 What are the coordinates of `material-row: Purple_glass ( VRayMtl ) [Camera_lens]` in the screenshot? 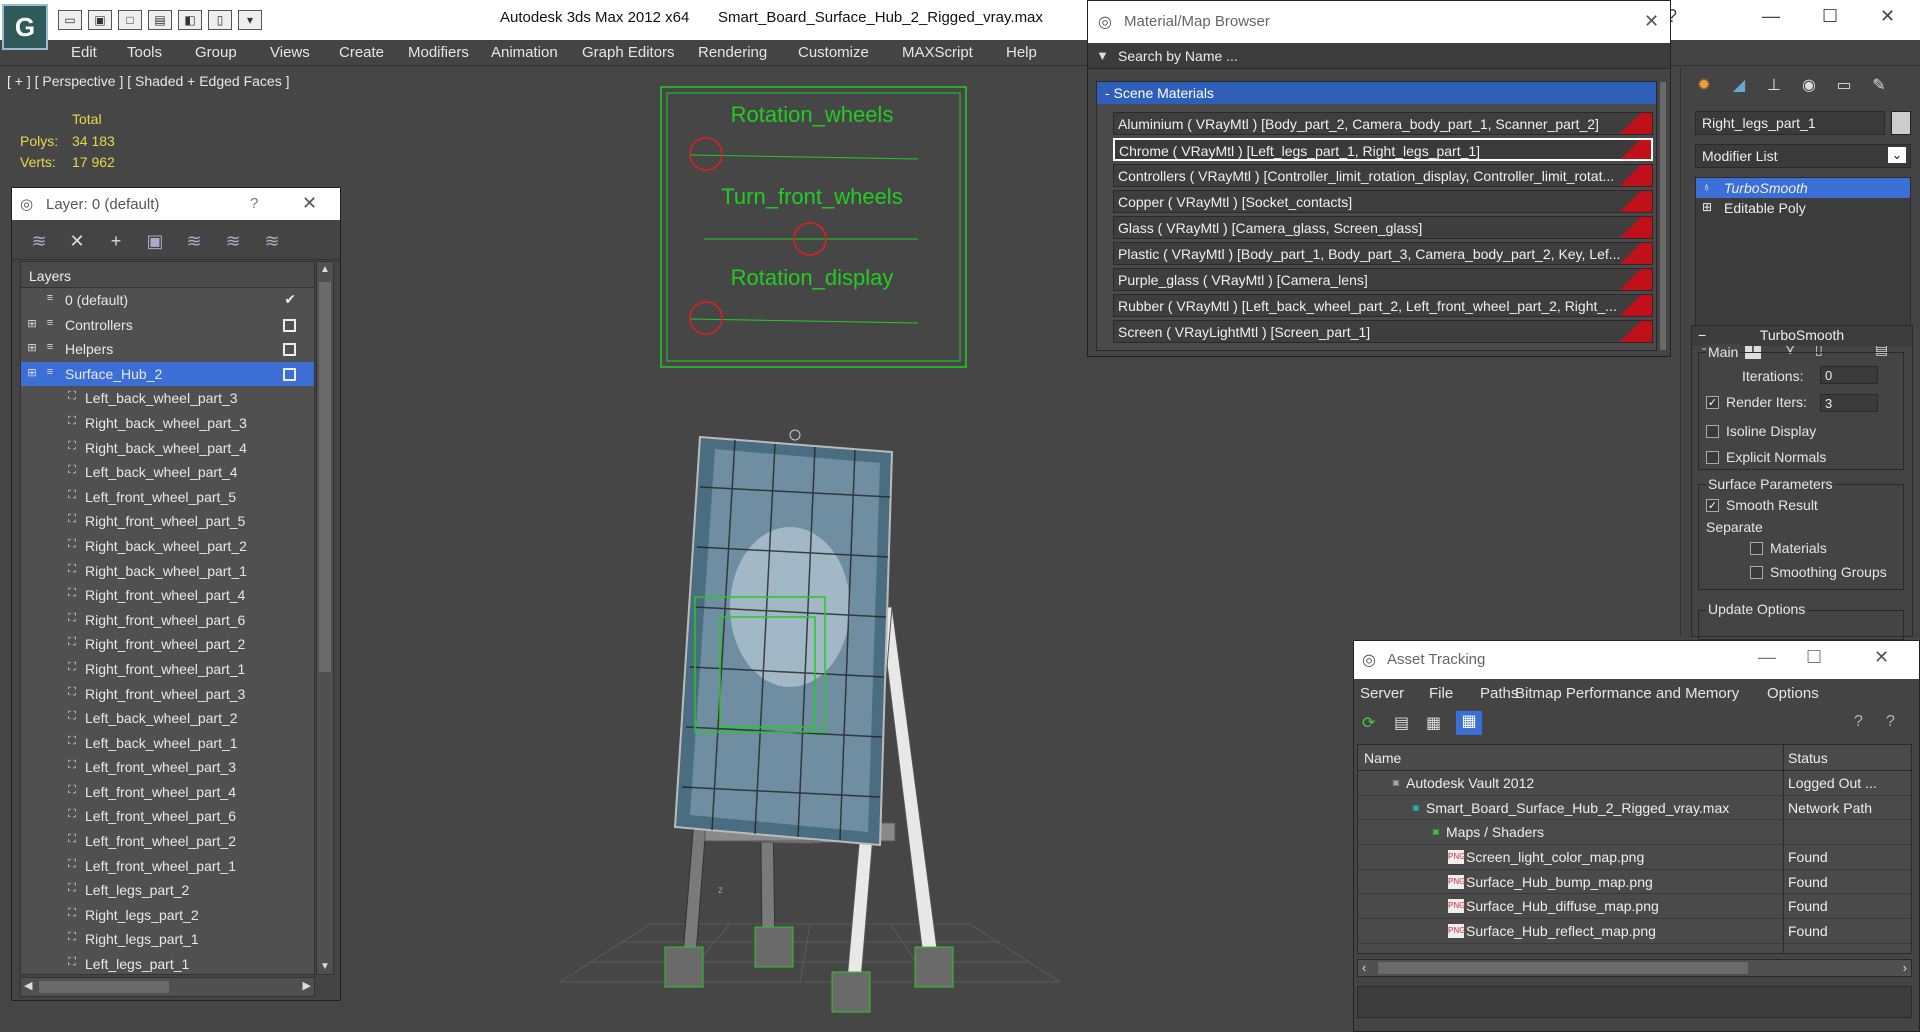 It's located at (1383, 279).